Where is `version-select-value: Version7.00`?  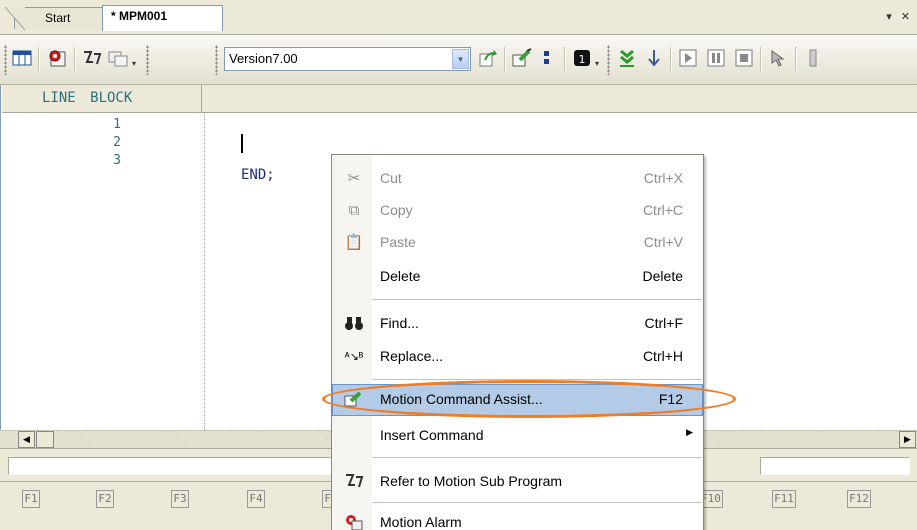 version-select-value: Version7.00 is located at coordinates (263, 58).